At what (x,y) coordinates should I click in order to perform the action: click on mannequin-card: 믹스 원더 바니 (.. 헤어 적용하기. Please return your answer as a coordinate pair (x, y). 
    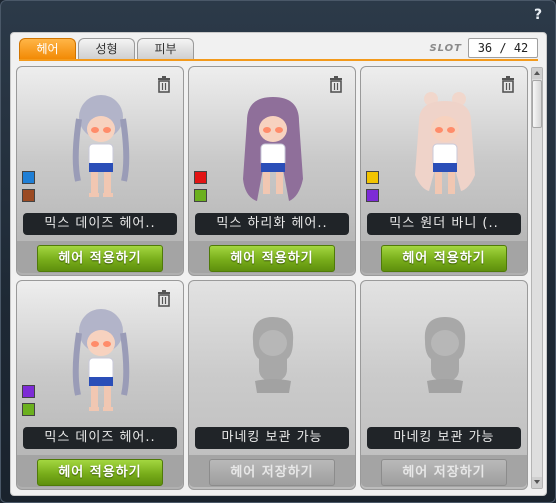
    Looking at the image, I should click on (444, 171).